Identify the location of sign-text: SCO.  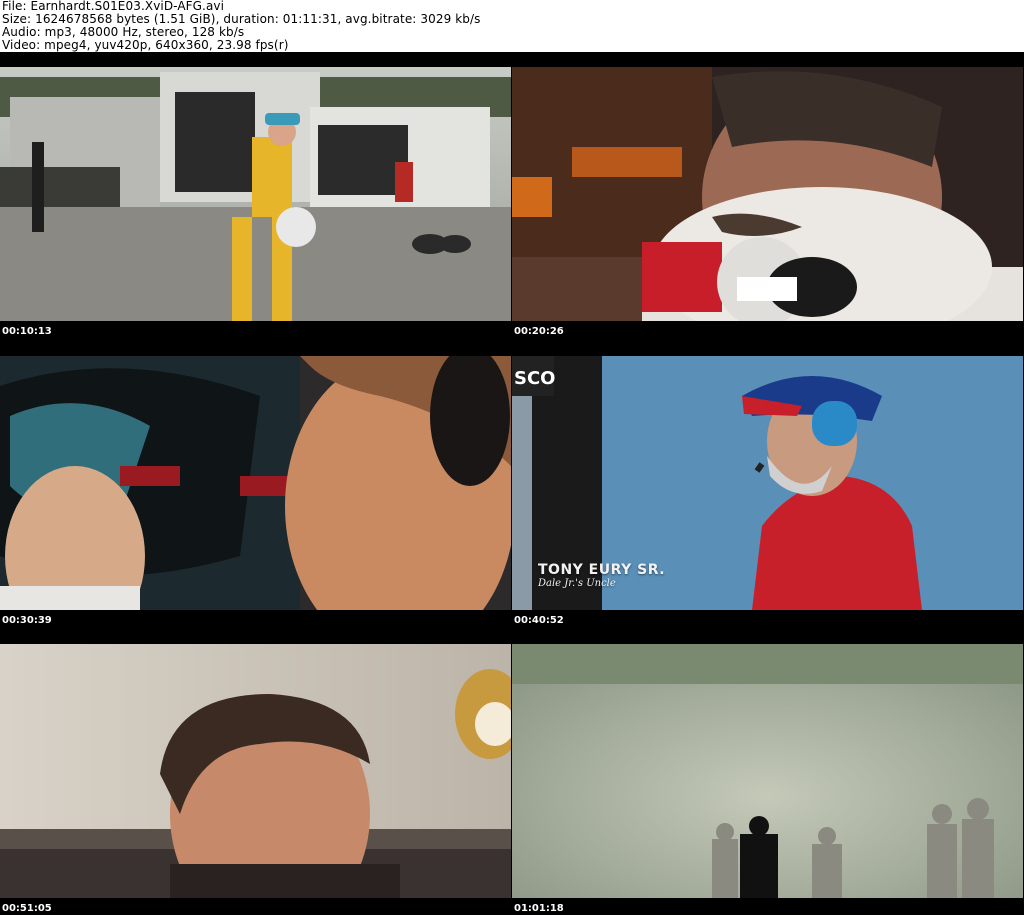
(534, 378).